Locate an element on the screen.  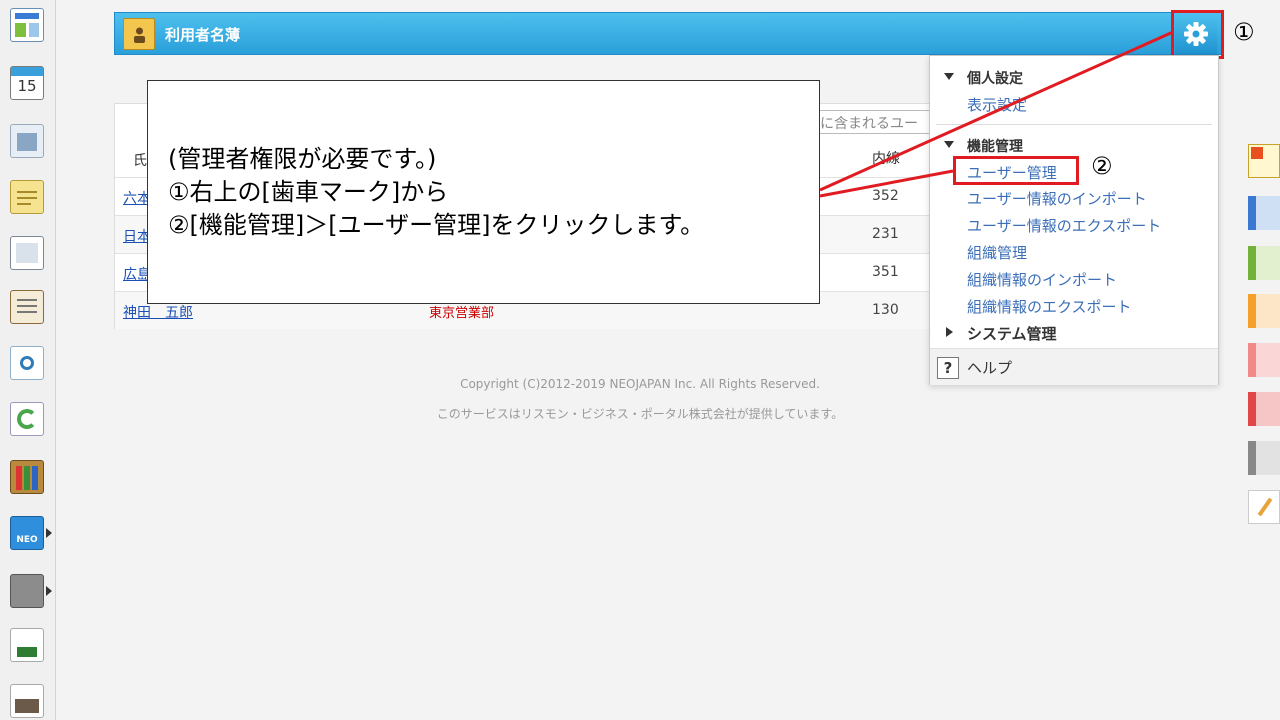
page-header: 利用者名薄 is located at coordinates (668, 33).